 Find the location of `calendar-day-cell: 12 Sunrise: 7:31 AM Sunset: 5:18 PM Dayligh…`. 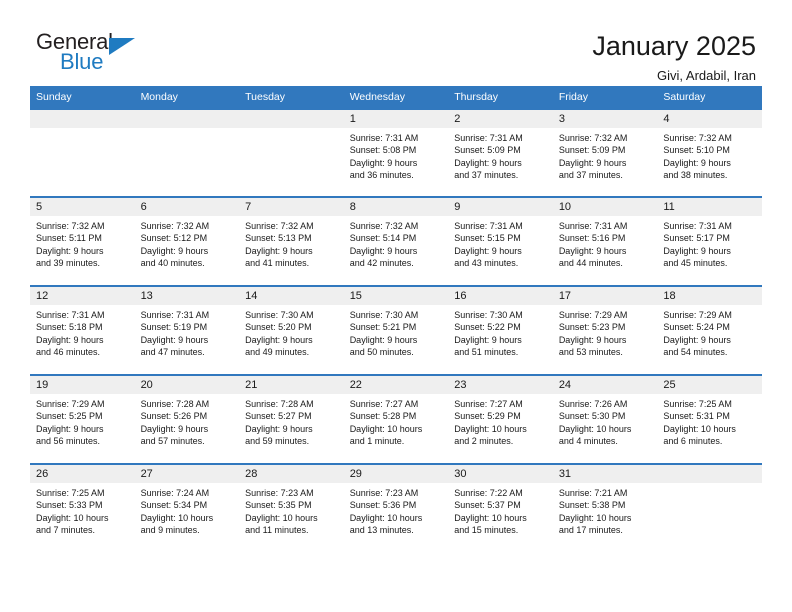

calendar-day-cell: 12 Sunrise: 7:31 AM Sunset: 5:18 PM Dayligh… is located at coordinates (82, 330).